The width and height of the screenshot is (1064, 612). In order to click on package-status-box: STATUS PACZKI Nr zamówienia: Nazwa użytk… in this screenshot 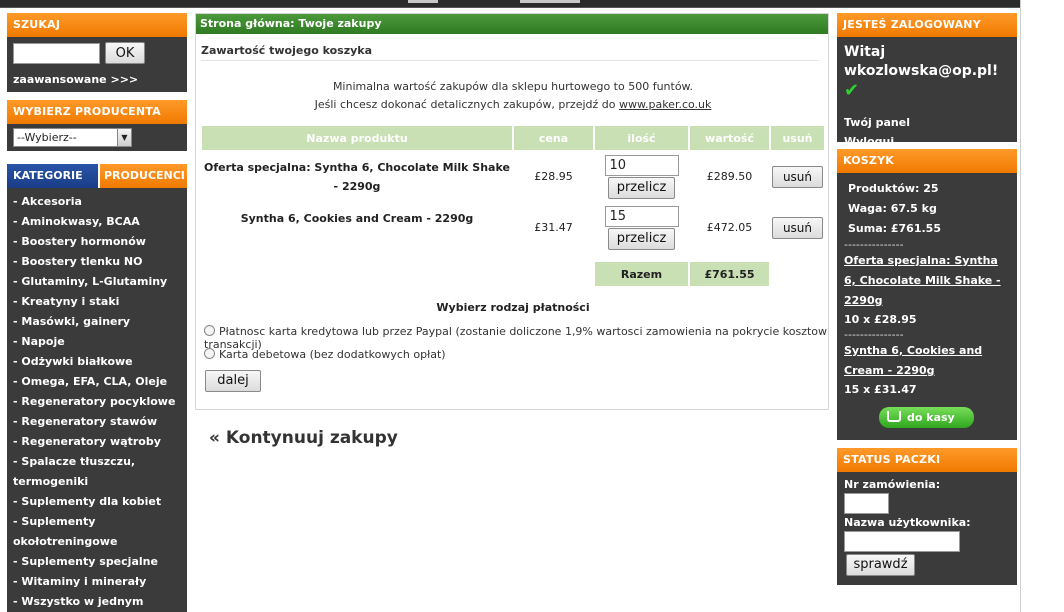, I will do `click(927, 516)`.